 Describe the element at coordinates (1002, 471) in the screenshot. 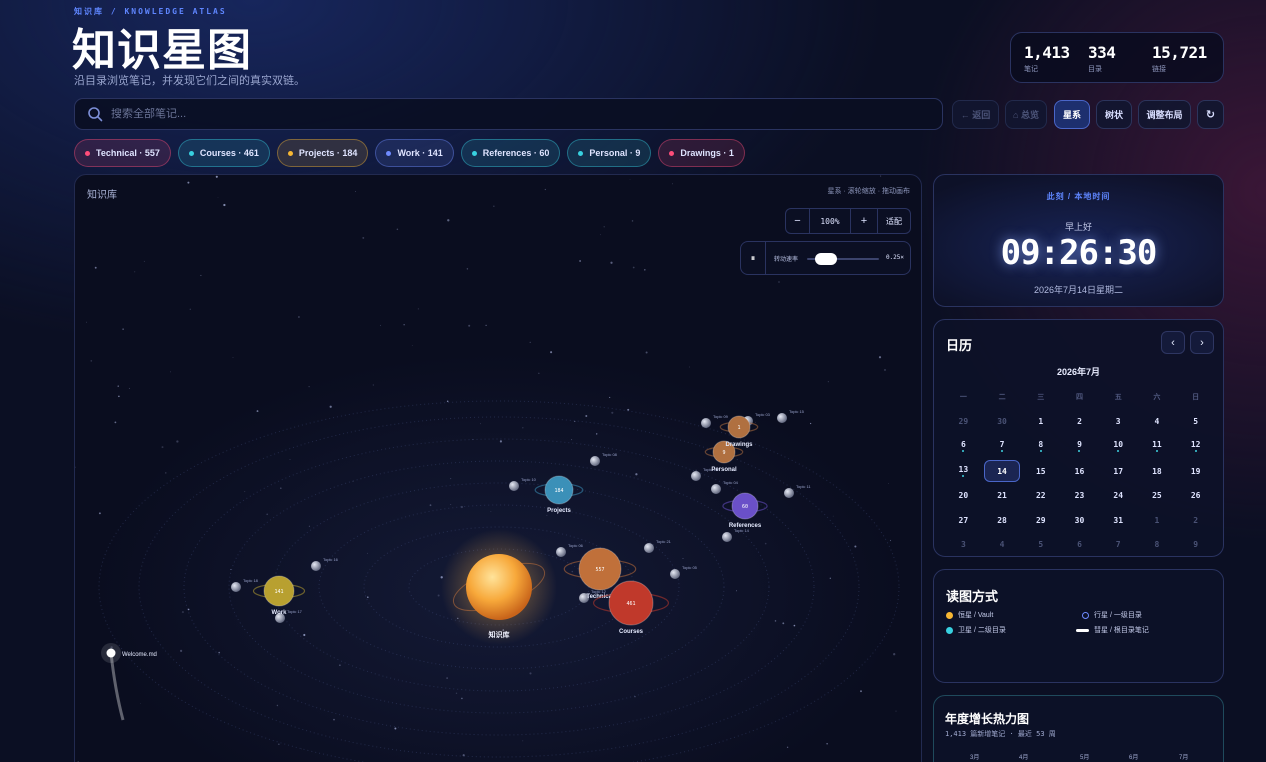

I see `calendar-day-today: 14` at that location.